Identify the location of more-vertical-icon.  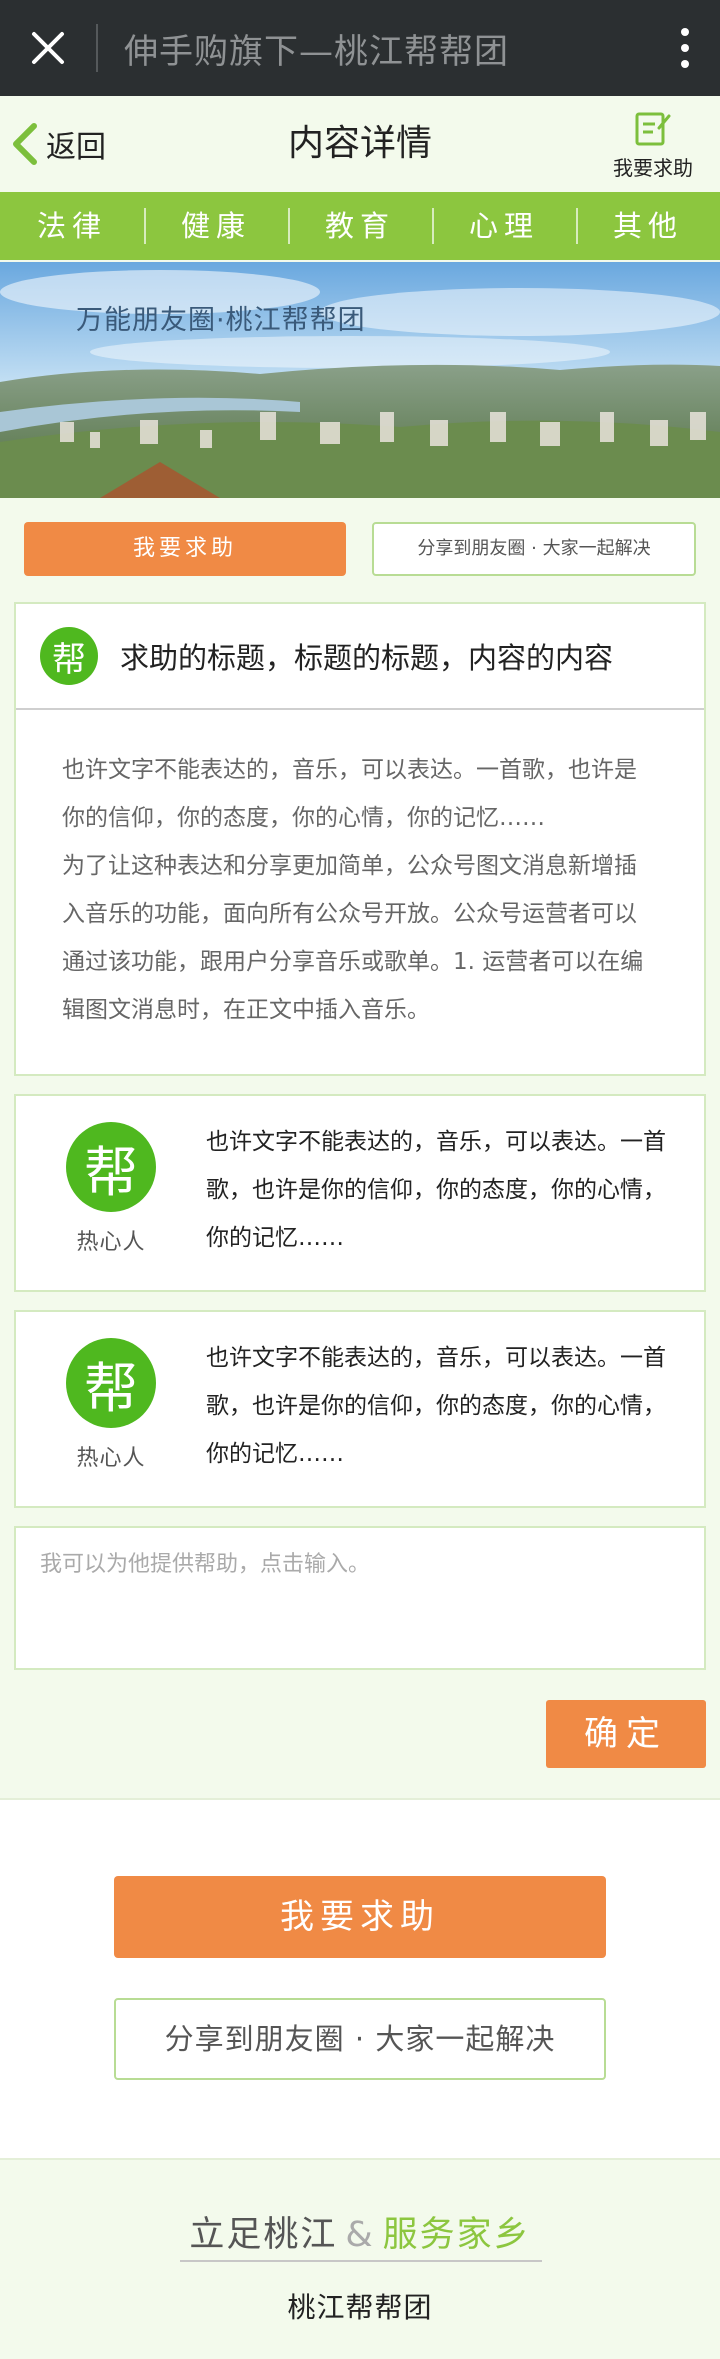
(685, 48).